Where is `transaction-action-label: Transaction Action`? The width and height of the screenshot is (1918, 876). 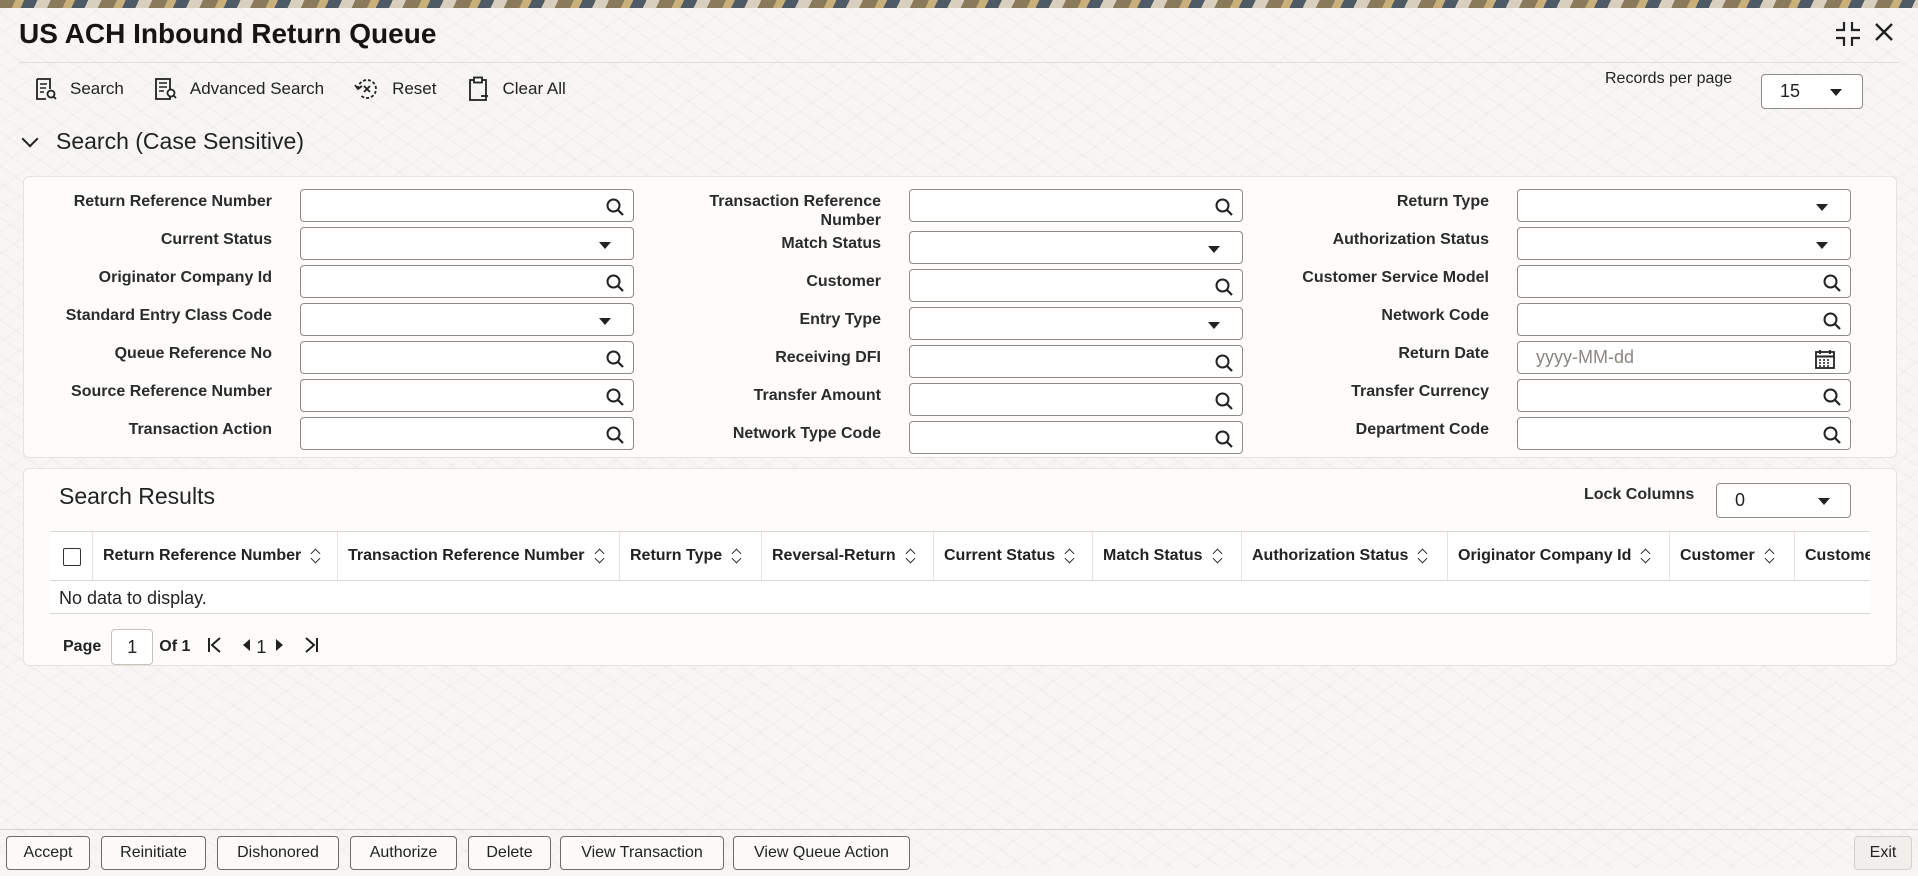
transaction-action-label: Transaction Action is located at coordinates (200, 429).